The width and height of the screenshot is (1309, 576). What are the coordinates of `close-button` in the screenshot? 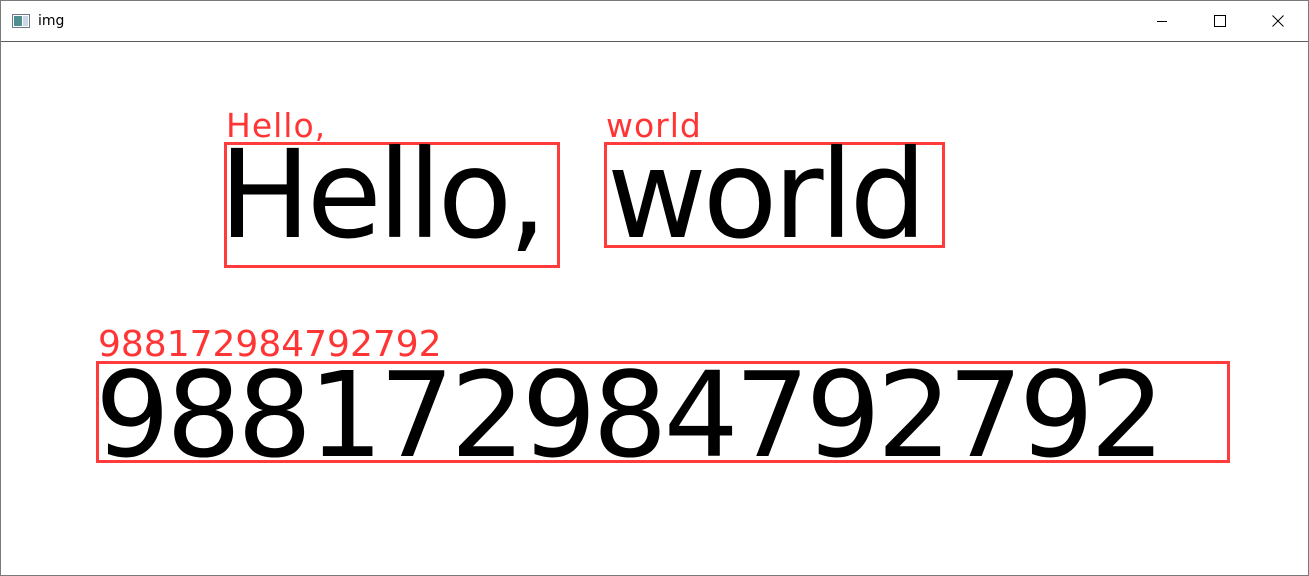 It's located at (1278, 21).